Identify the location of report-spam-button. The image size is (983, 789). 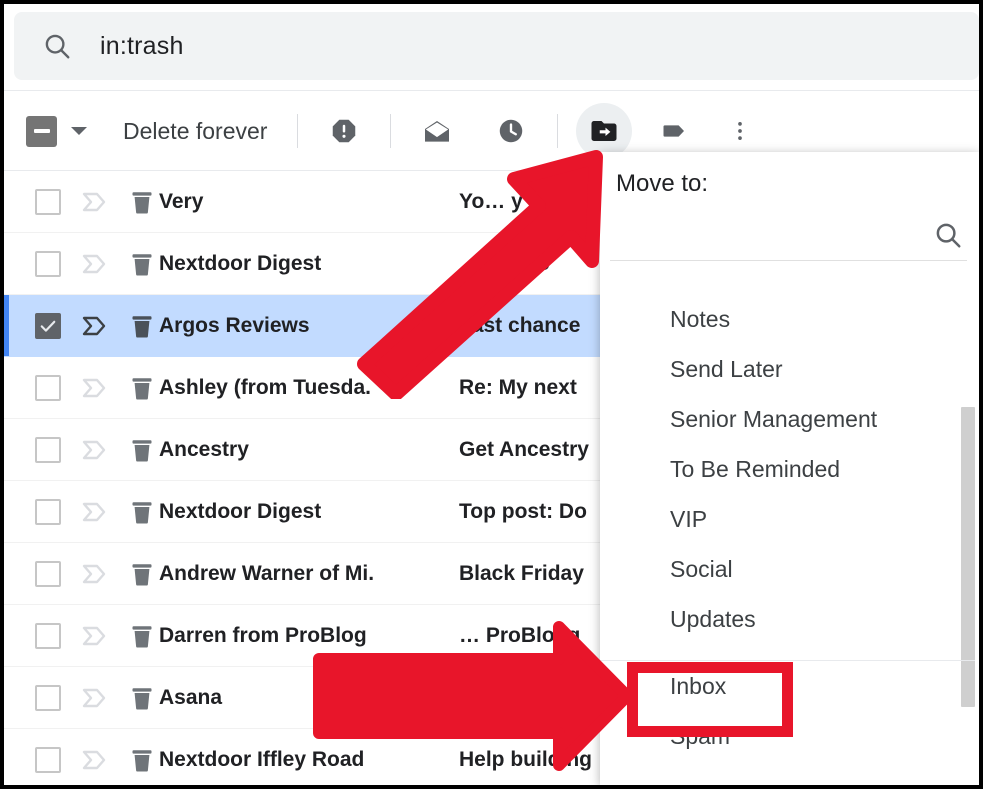
(344, 131).